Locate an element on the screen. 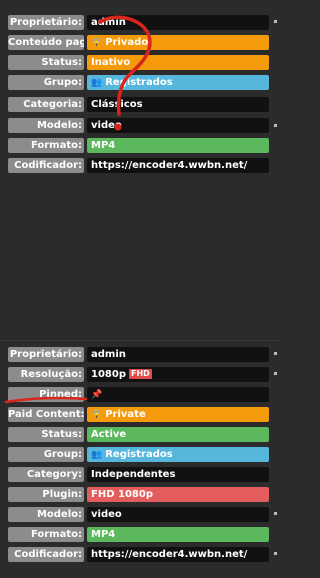 The image size is (320, 578). row-label: Grupo: is located at coordinates (46, 82).